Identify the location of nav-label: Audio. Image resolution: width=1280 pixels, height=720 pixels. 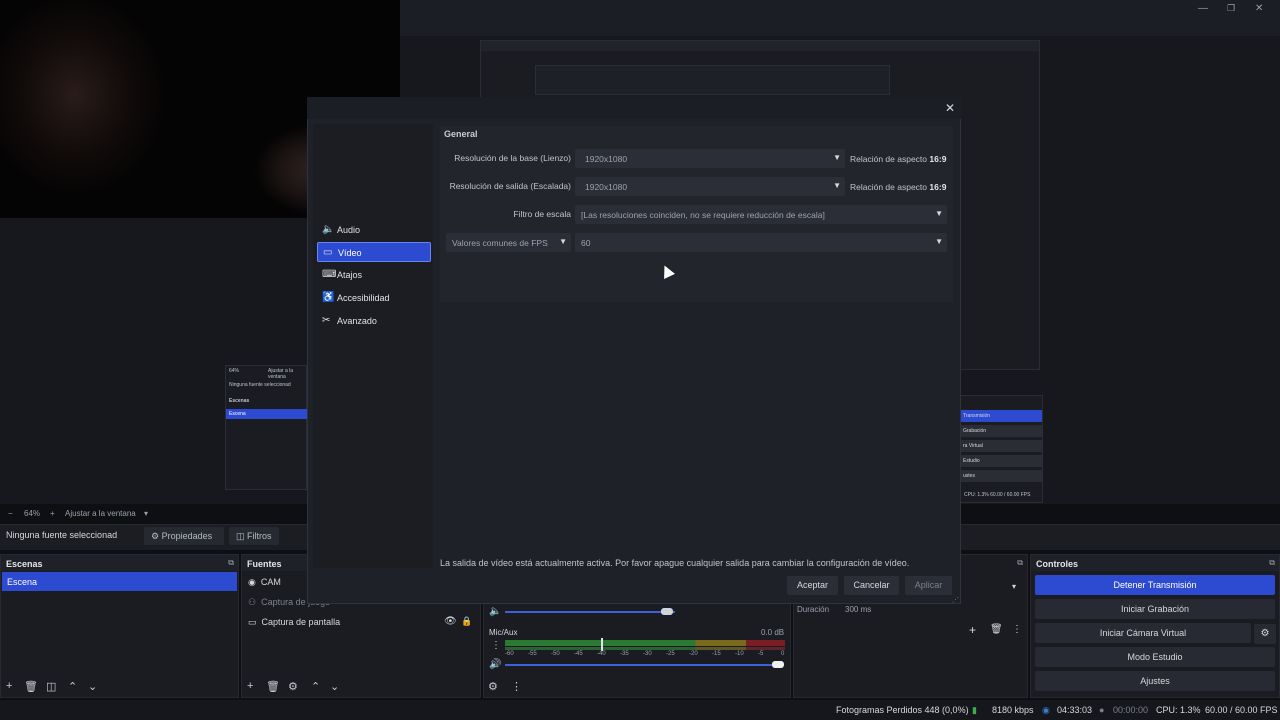
(349, 230).